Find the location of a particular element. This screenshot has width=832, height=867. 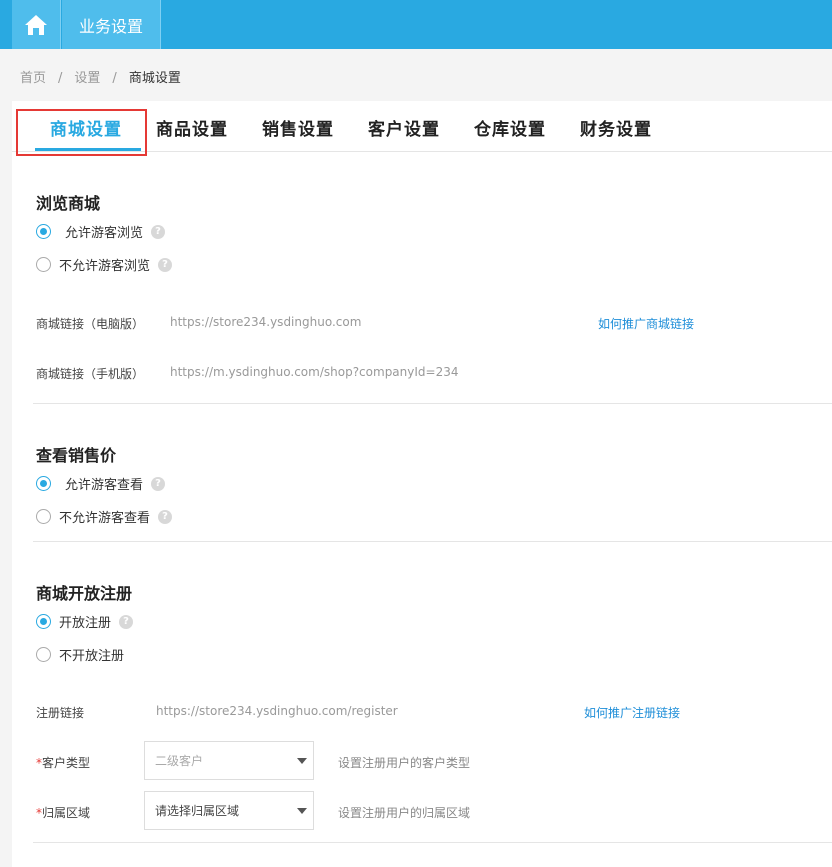

radio-label: 不允许游客查看 is located at coordinates (105, 518).